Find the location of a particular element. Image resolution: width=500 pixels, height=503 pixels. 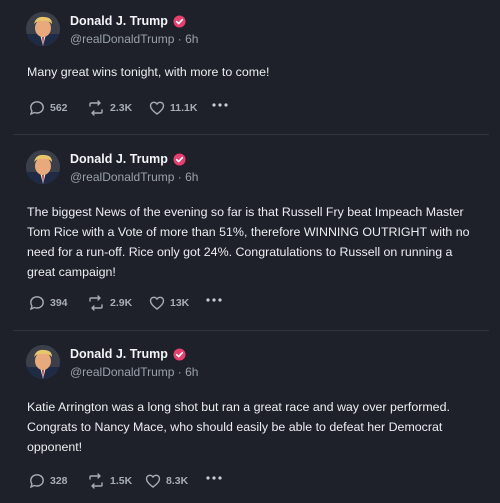

like-button: 8.3K is located at coordinates (175, 481).